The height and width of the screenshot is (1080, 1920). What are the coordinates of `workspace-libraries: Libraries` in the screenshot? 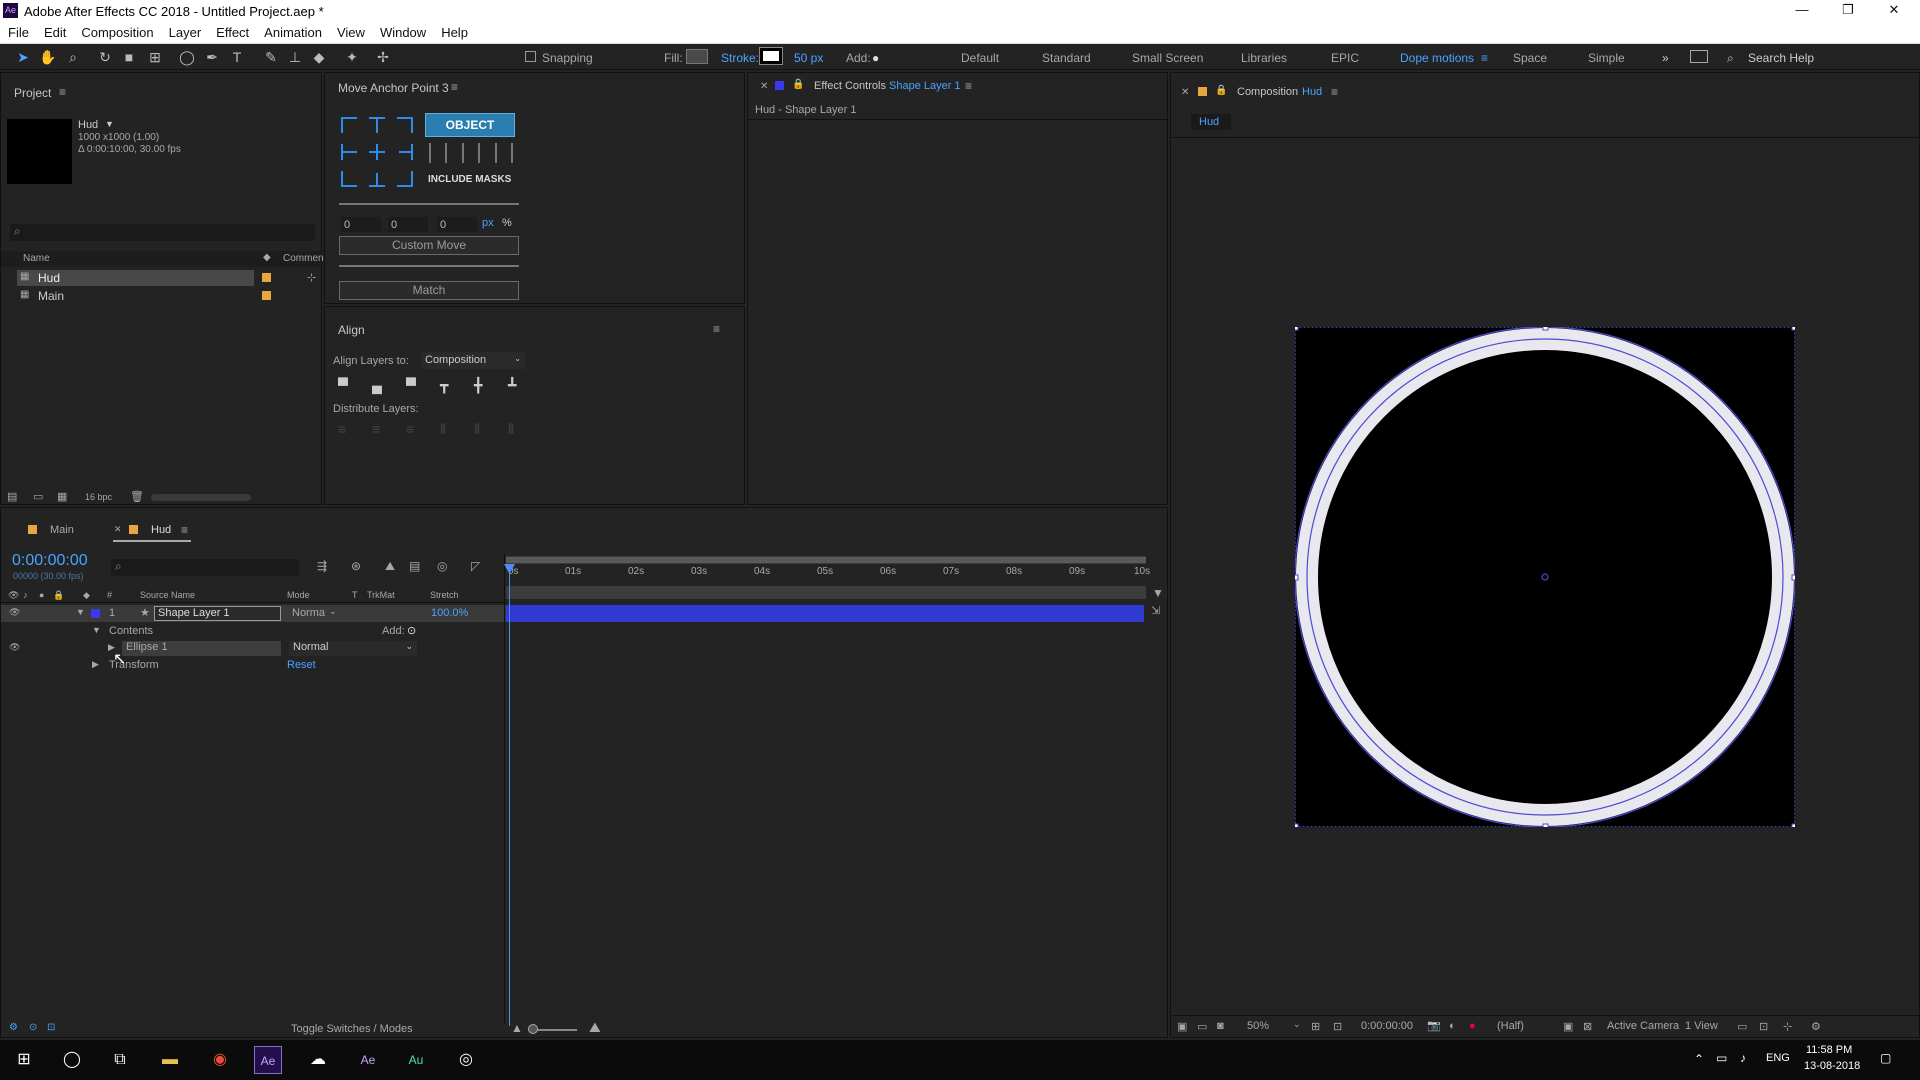 It's located at (1264, 58).